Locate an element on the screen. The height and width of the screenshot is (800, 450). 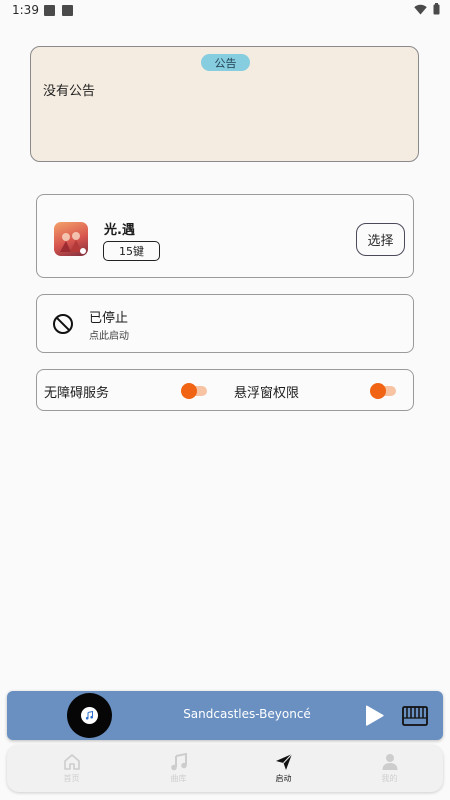
nav-item-home: 首页 is located at coordinates (71, 768).